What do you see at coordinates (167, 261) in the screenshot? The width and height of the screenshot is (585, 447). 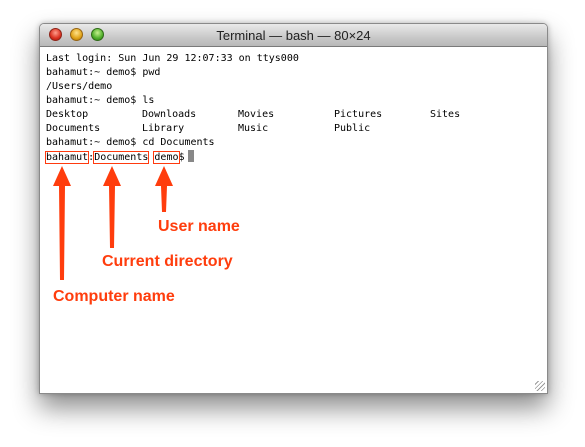 I see `annotation-current-directory: Current directory` at bounding box center [167, 261].